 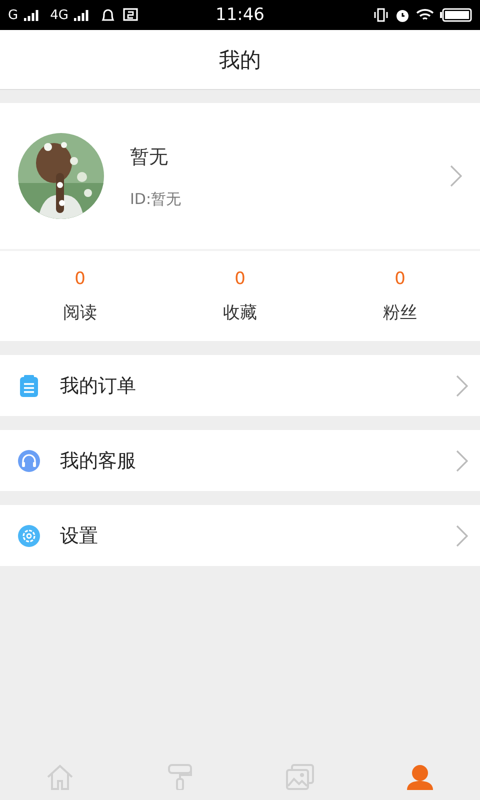 What do you see at coordinates (240, 313) in the screenshot?
I see `stat-label: 收藏` at bounding box center [240, 313].